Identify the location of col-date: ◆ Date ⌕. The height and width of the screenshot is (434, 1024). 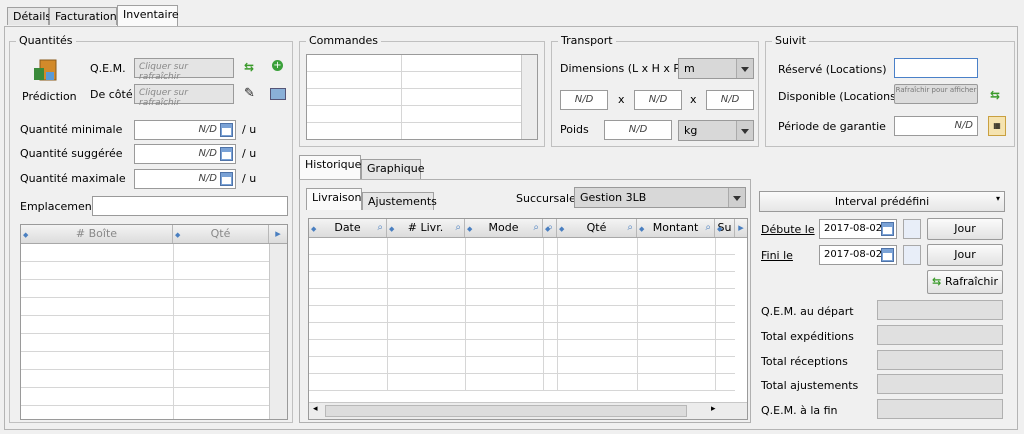
(348, 228).